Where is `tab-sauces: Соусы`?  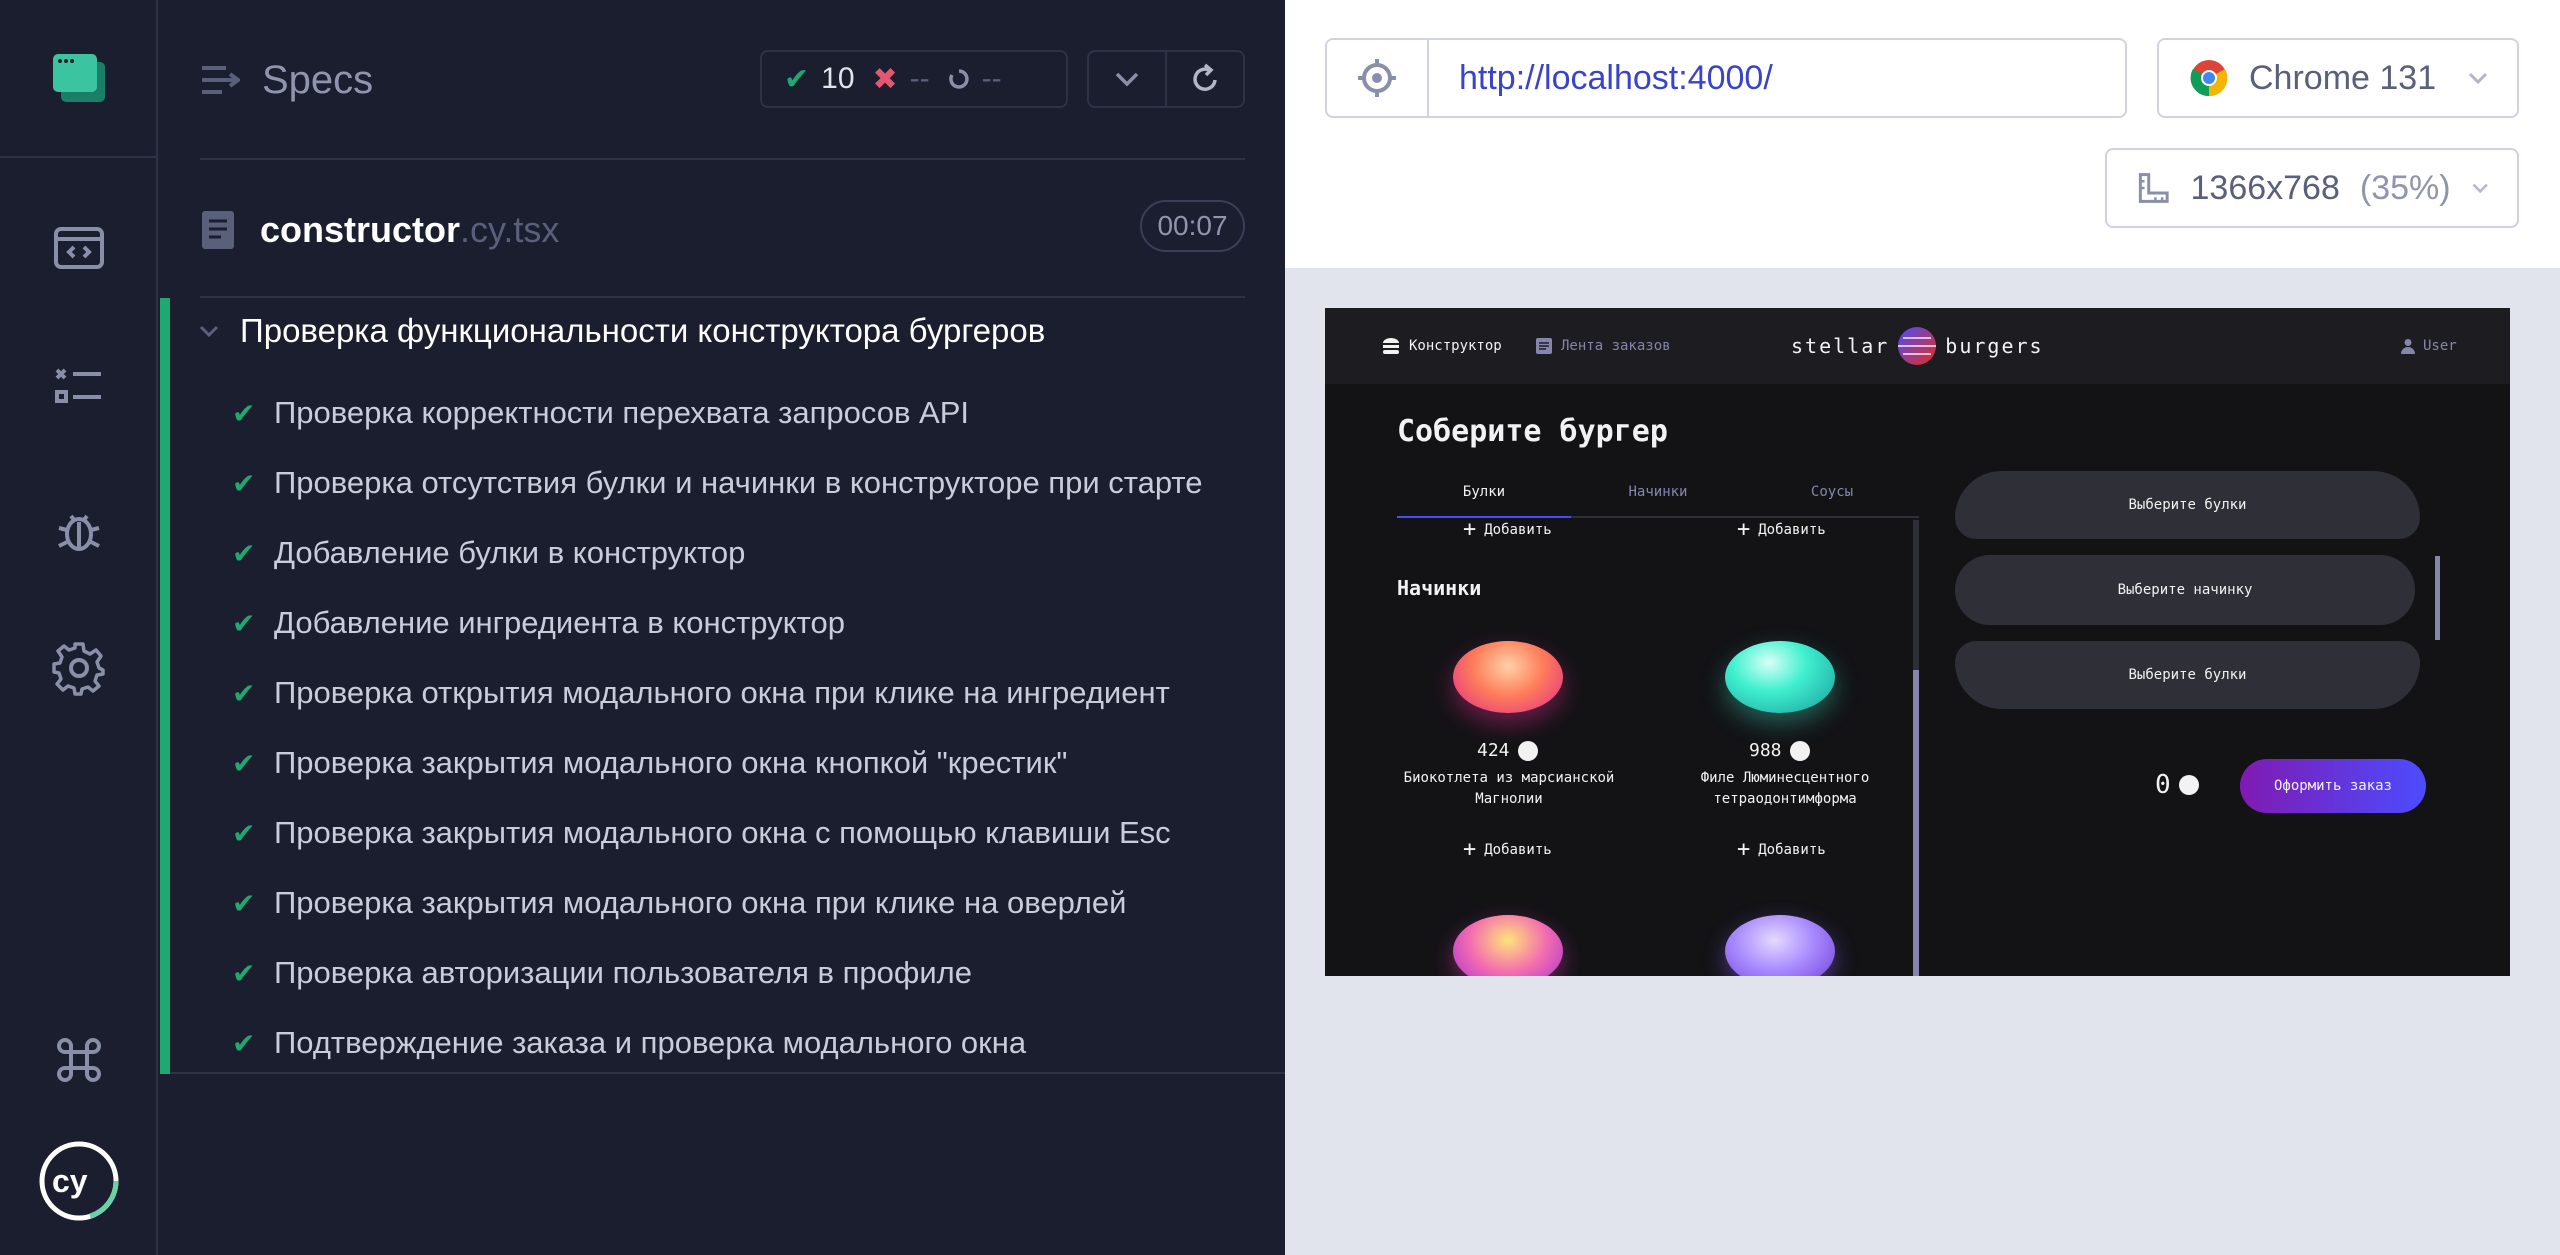 tab-sauces: Соусы is located at coordinates (1832, 493).